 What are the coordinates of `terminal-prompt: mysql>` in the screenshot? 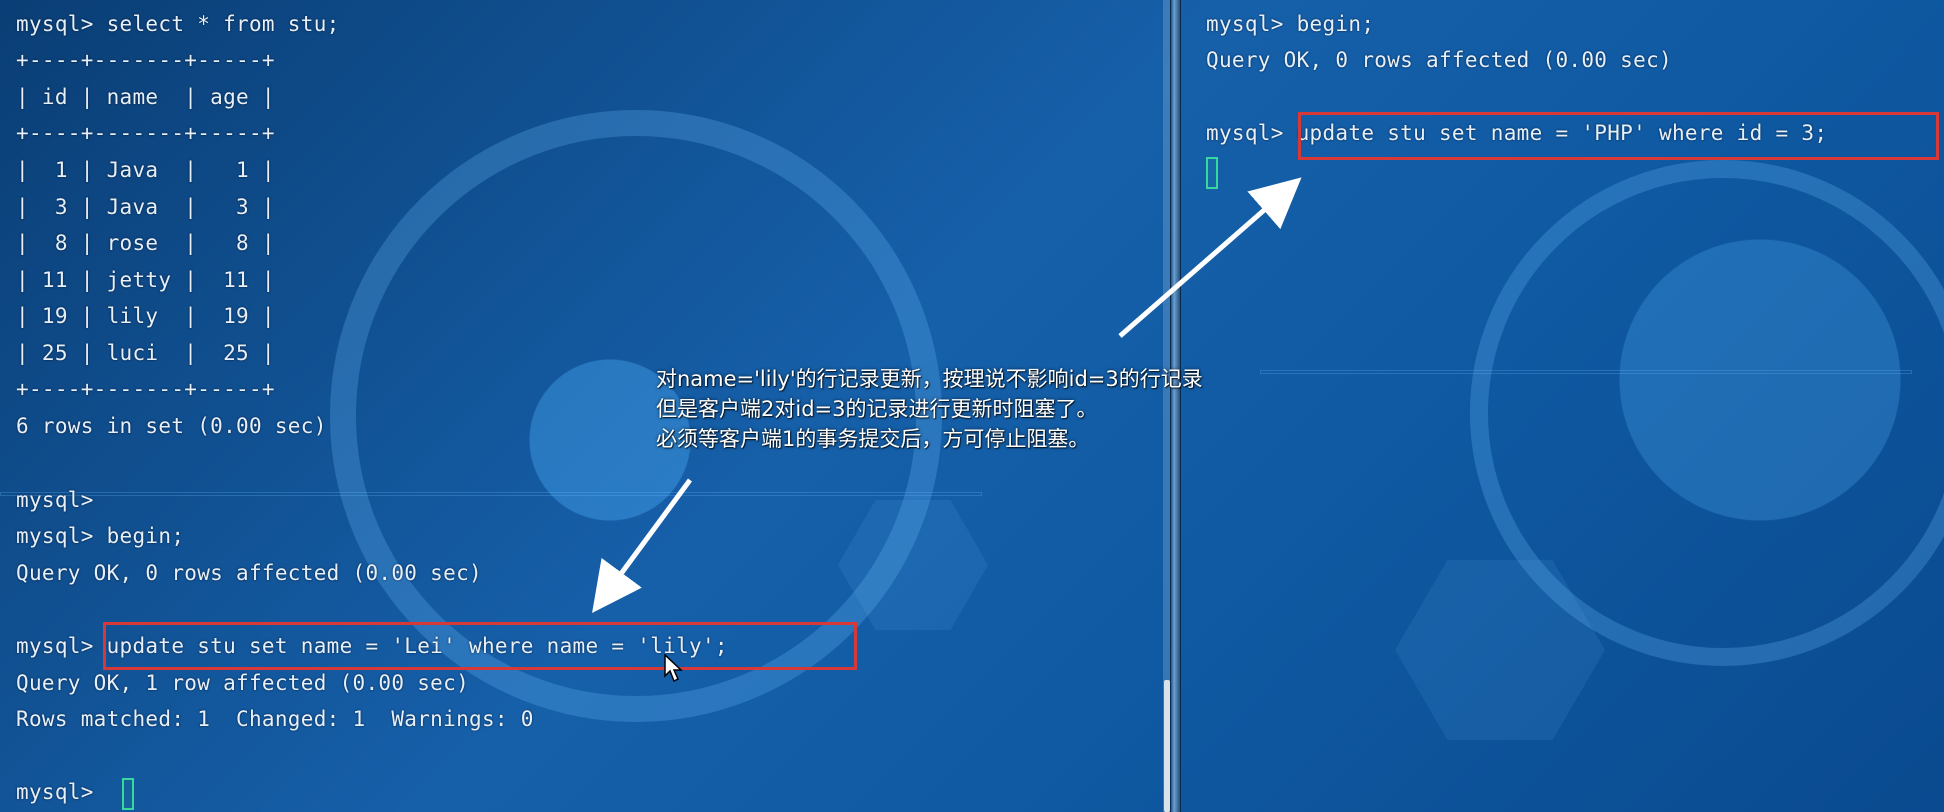 It's located at (55, 500).